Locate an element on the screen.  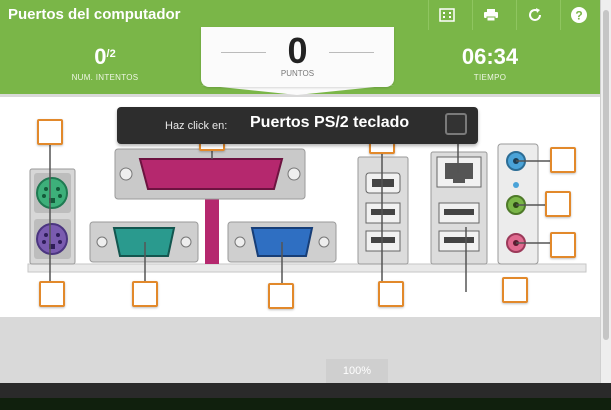
bottom-strip is located at coordinates (305, 404).